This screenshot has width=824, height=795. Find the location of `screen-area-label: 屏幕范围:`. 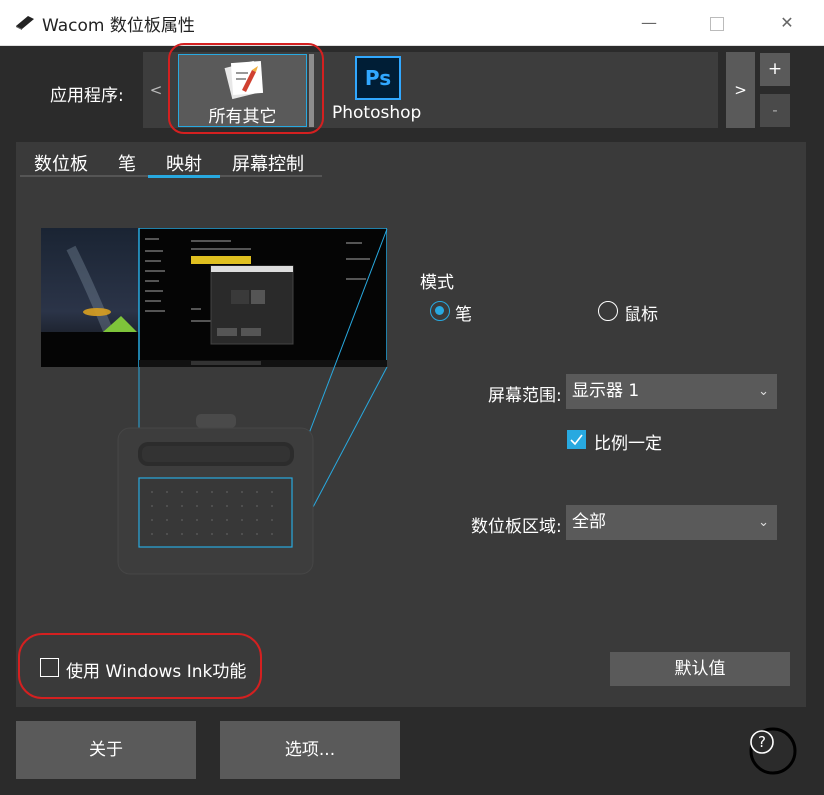

screen-area-label: 屏幕范围: is located at coordinates (525, 396).